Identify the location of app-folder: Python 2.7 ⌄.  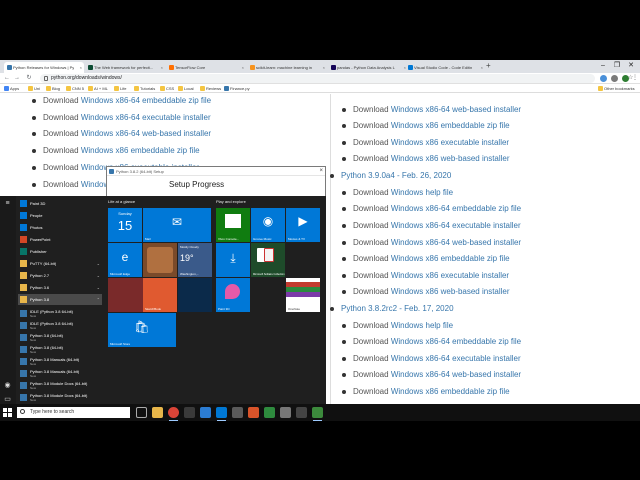
(60, 275).